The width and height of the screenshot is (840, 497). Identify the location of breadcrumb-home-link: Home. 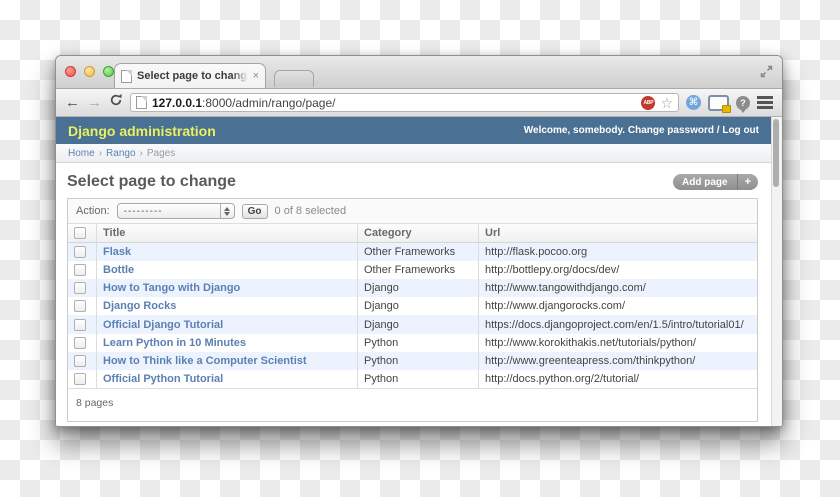
(81, 153).